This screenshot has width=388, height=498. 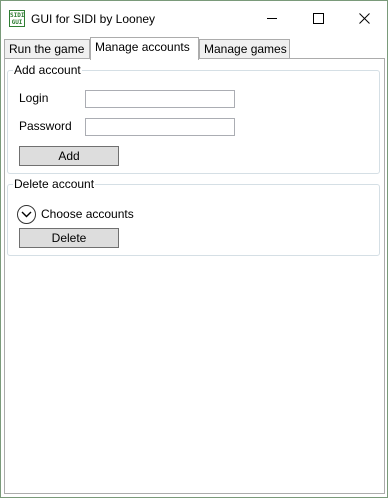 I want to click on app-icon: SIDI GUI, so click(x=17, y=18).